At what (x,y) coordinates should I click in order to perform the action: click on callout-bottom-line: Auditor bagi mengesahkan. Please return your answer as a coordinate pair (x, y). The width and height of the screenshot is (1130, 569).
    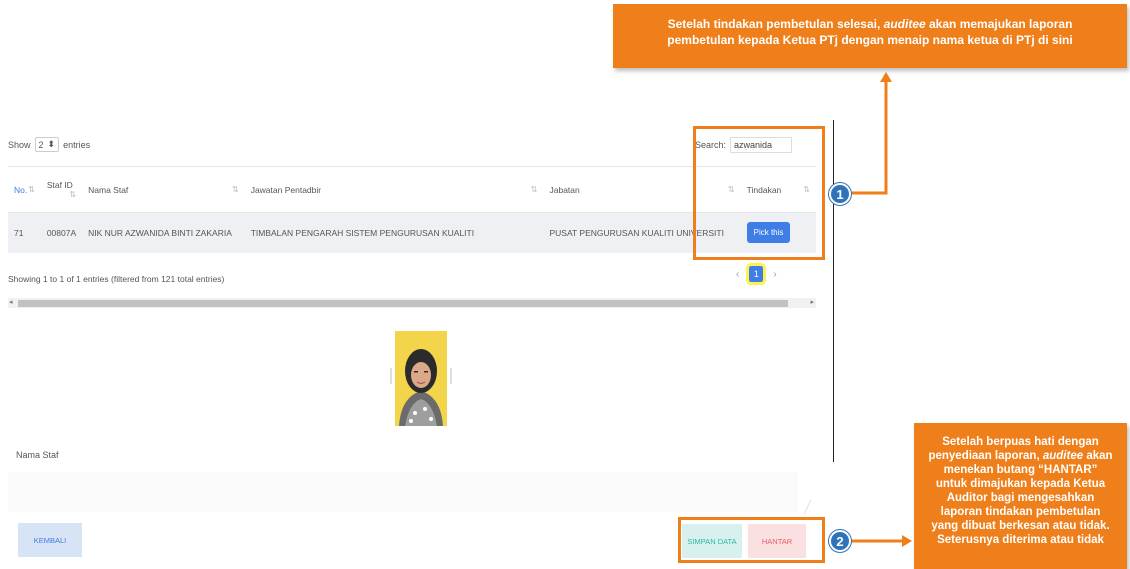
    Looking at the image, I should click on (1020, 498).